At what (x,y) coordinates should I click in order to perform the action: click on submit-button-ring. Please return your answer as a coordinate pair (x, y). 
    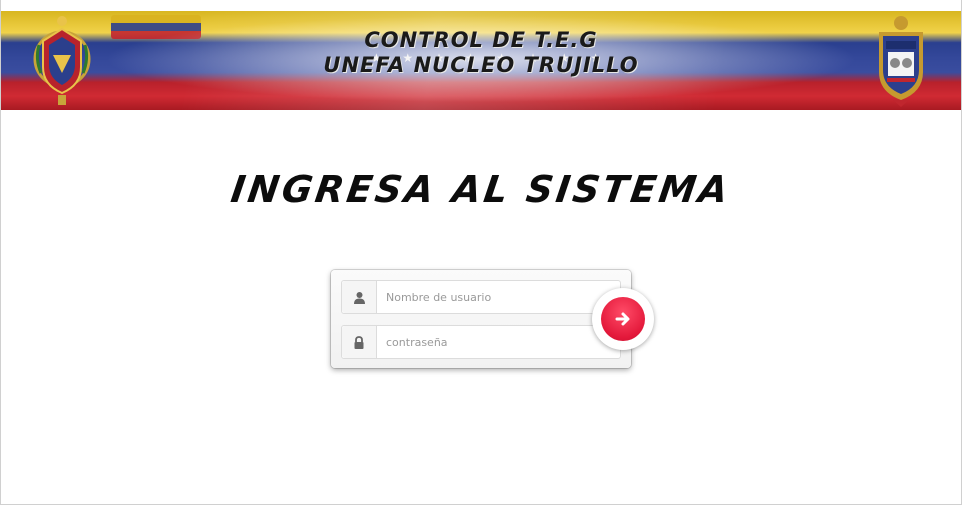
    Looking at the image, I should click on (623, 319).